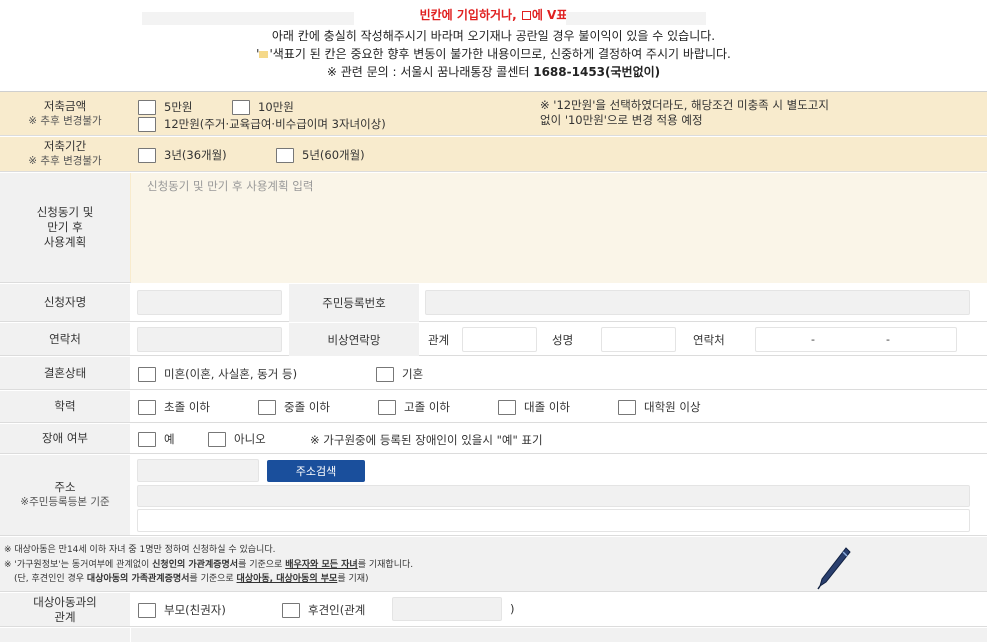 The width and height of the screenshot is (987, 642). Describe the element at coordinates (553, 520) in the screenshot. I see `address-detail-input` at that location.